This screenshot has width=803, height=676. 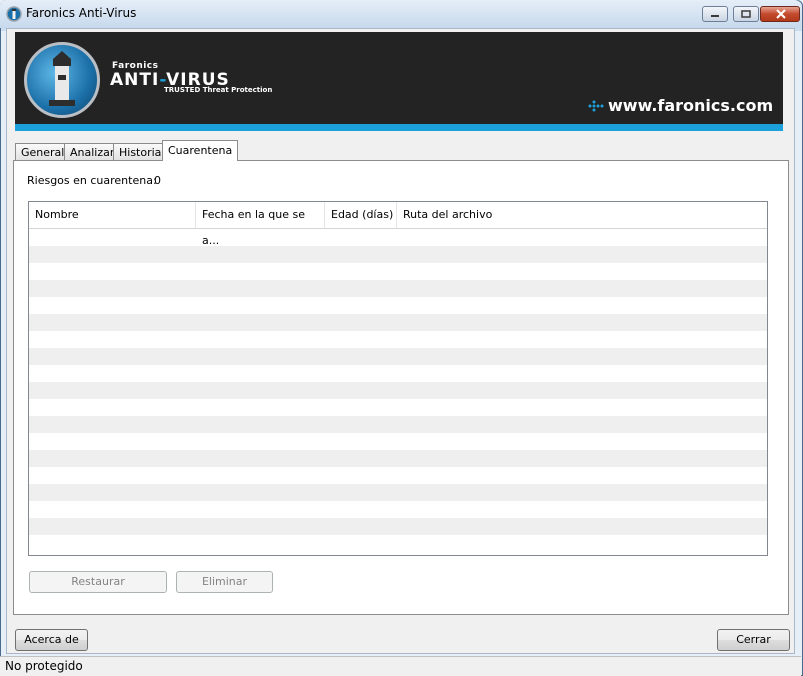 What do you see at coordinates (92, 151) in the screenshot?
I see `tab-analizar: Analizar` at bounding box center [92, 151].